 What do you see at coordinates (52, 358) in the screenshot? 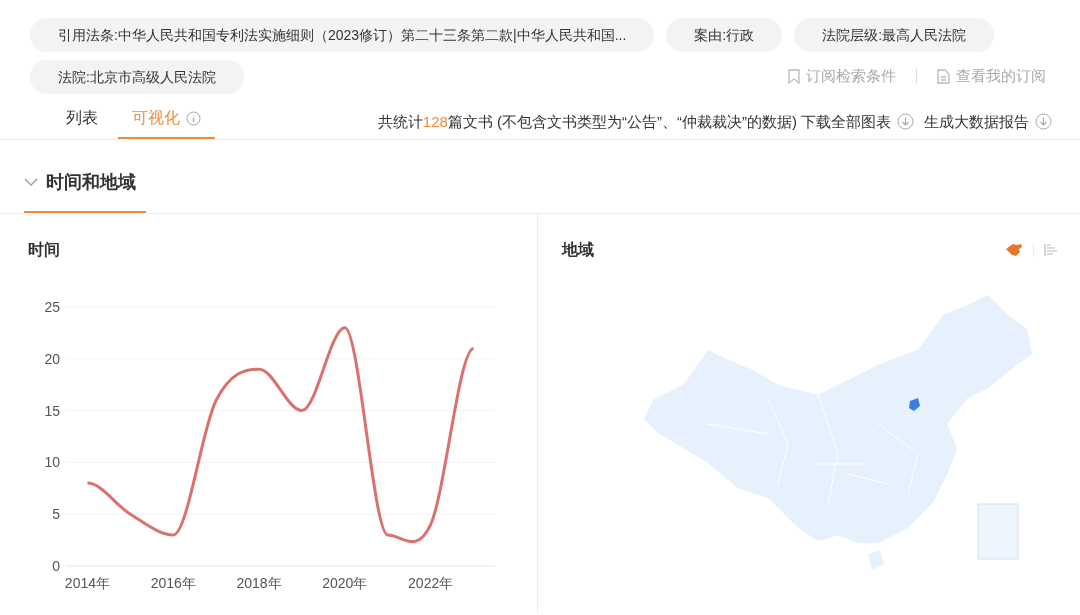
I see `axis-tick-label: 20` at bounding box center [52, 358].